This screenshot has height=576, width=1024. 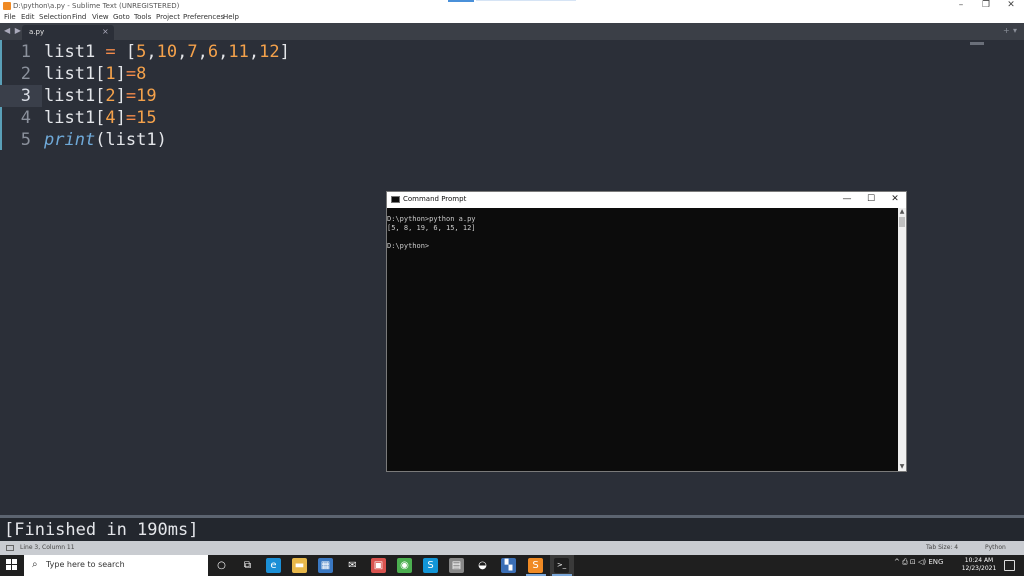 I want to click on code-token: 15, so click(x=146, y=118).